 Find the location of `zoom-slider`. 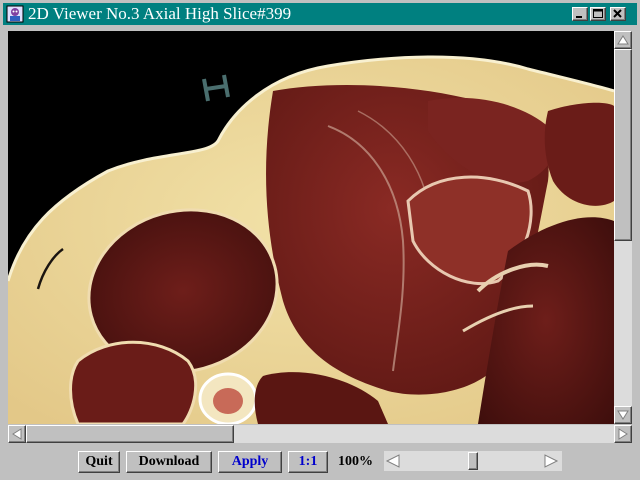

zoom-slider is located at coordinates (473, 461).